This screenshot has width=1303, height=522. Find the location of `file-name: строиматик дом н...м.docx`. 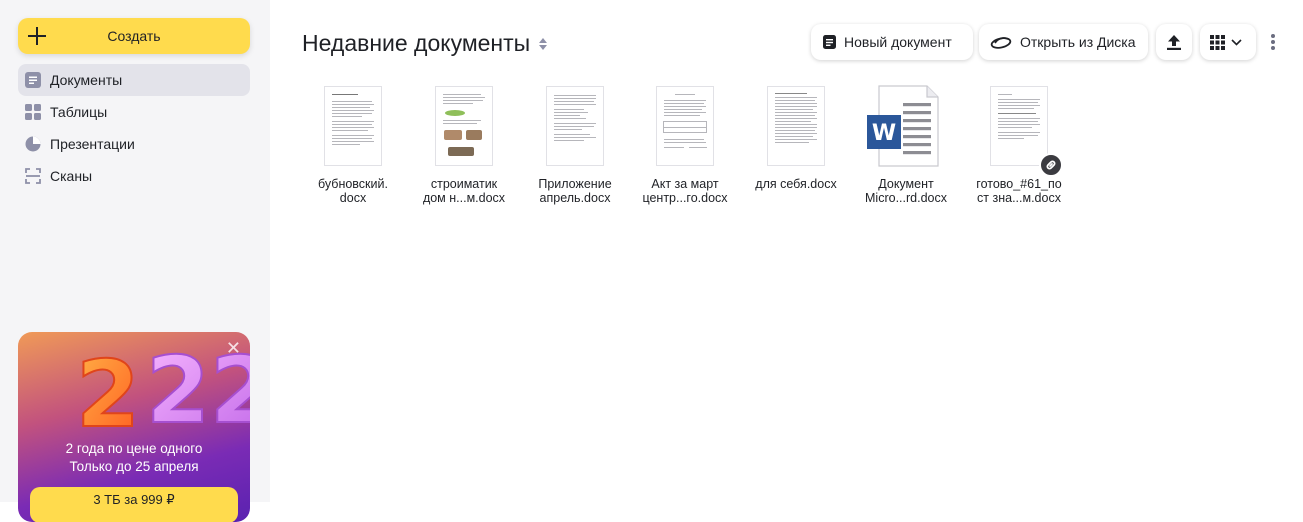

file-name: строиматик дом н...м.docx is located at coordinates (464, 191).